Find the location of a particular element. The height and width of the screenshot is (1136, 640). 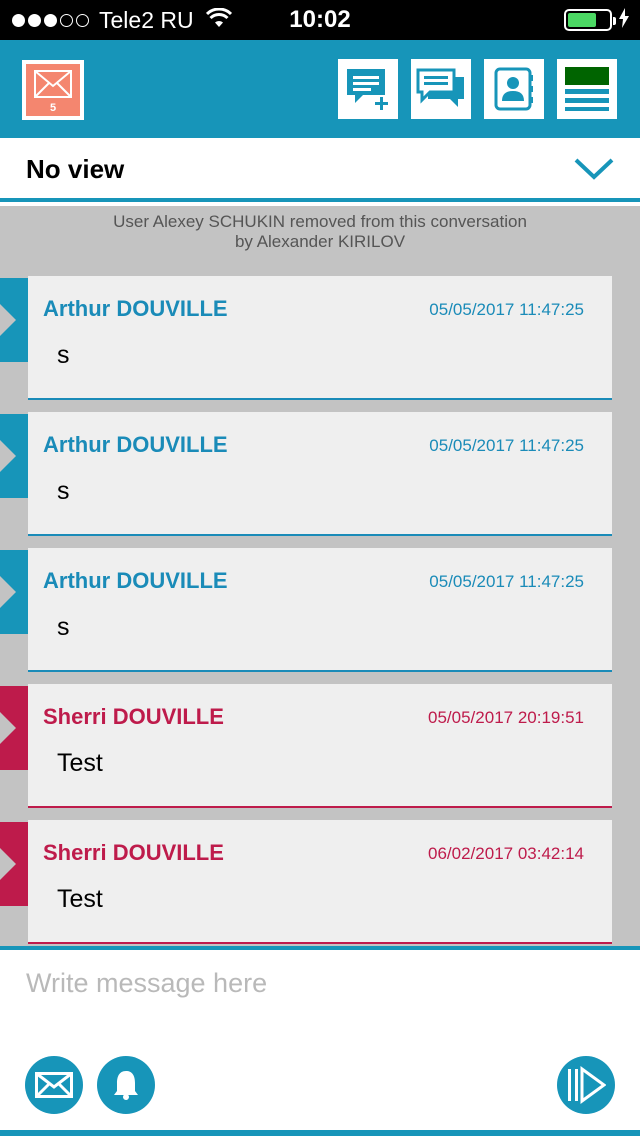

unread-mail-button: 5 is located at coordinates (53, 90).